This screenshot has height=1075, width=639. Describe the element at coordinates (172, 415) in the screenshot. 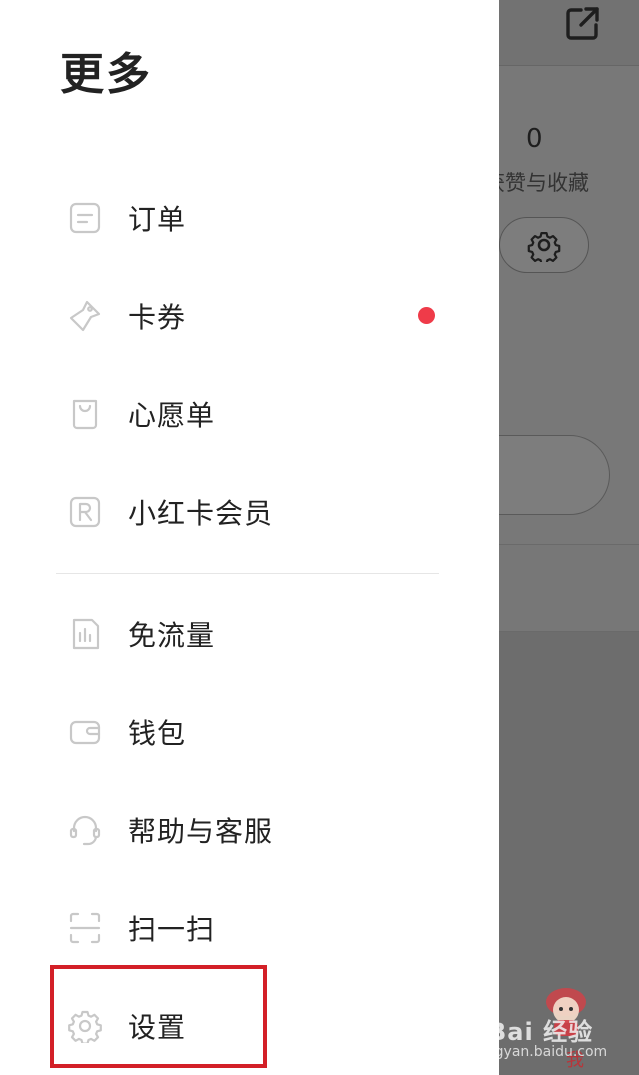

I see `menu-item-label: 心愿单` at that location.